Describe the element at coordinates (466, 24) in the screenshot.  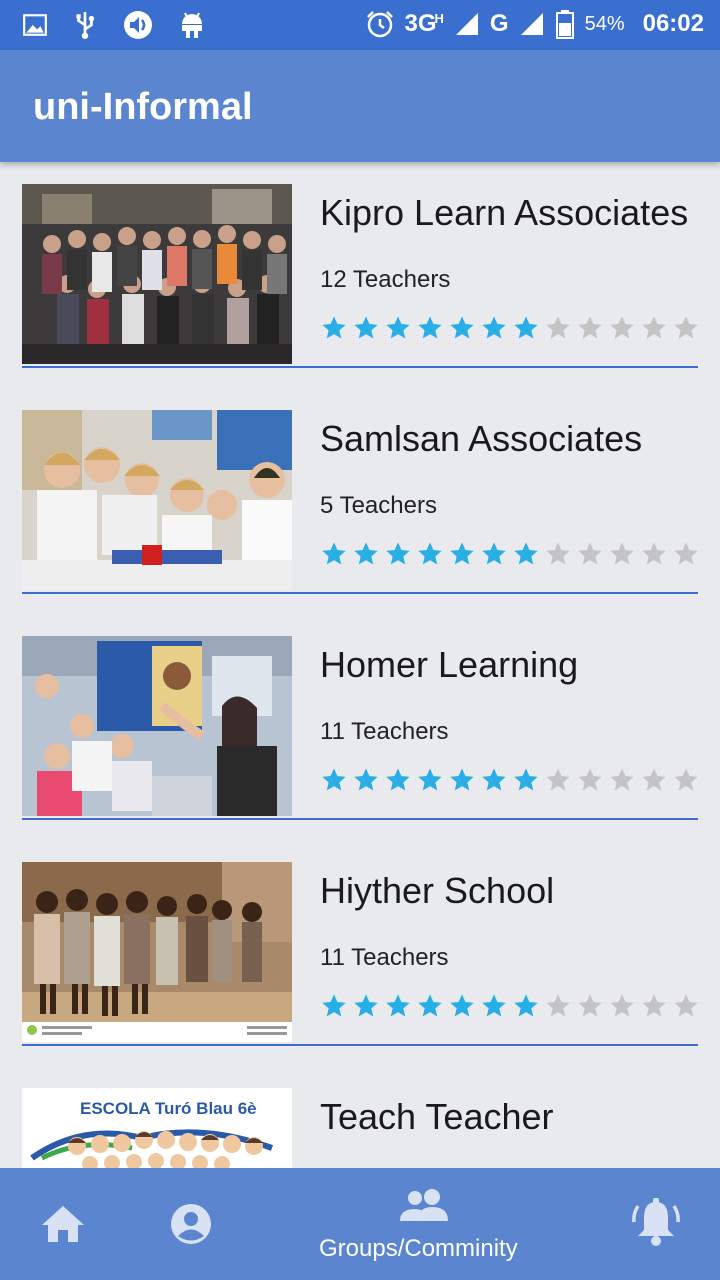
I see `signal-icon` at that location.